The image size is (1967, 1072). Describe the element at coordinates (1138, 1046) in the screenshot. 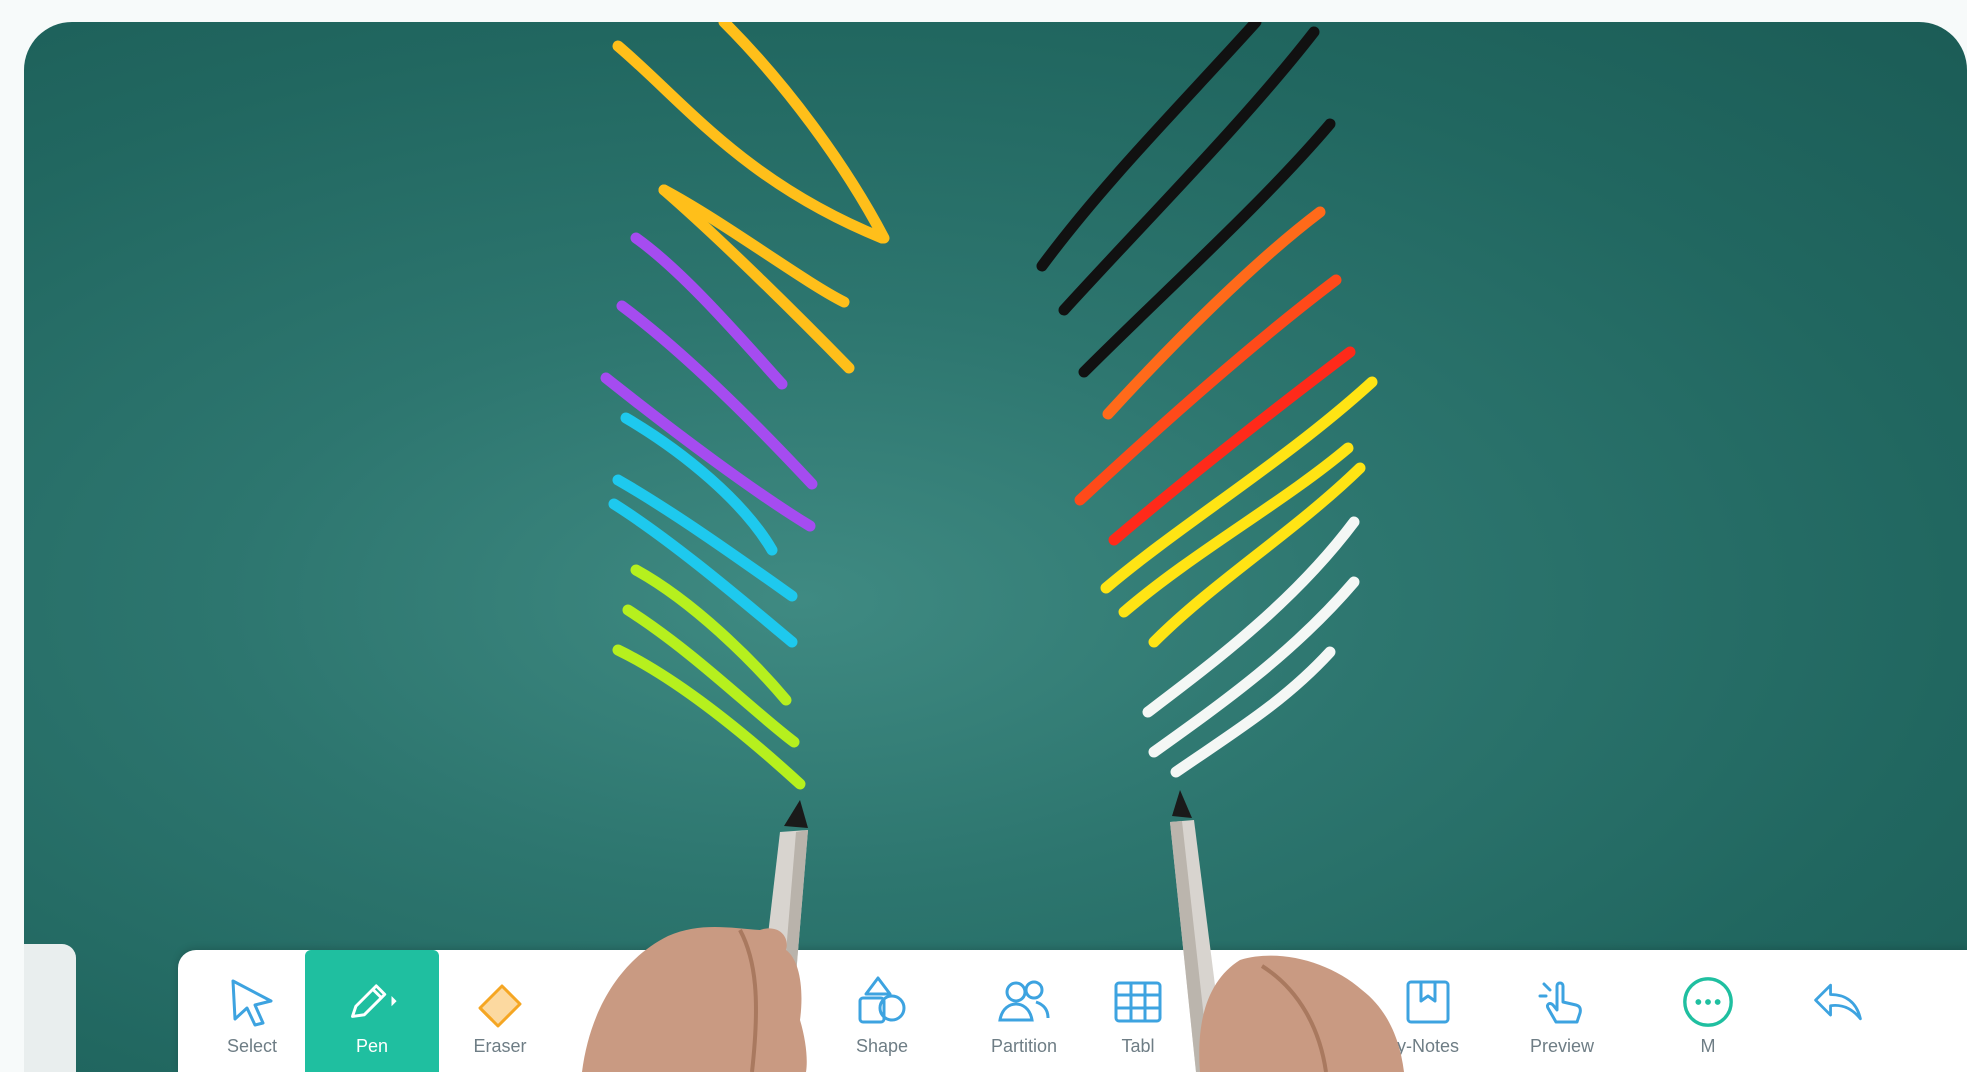

I see `tool-label: Tabl` at that location.